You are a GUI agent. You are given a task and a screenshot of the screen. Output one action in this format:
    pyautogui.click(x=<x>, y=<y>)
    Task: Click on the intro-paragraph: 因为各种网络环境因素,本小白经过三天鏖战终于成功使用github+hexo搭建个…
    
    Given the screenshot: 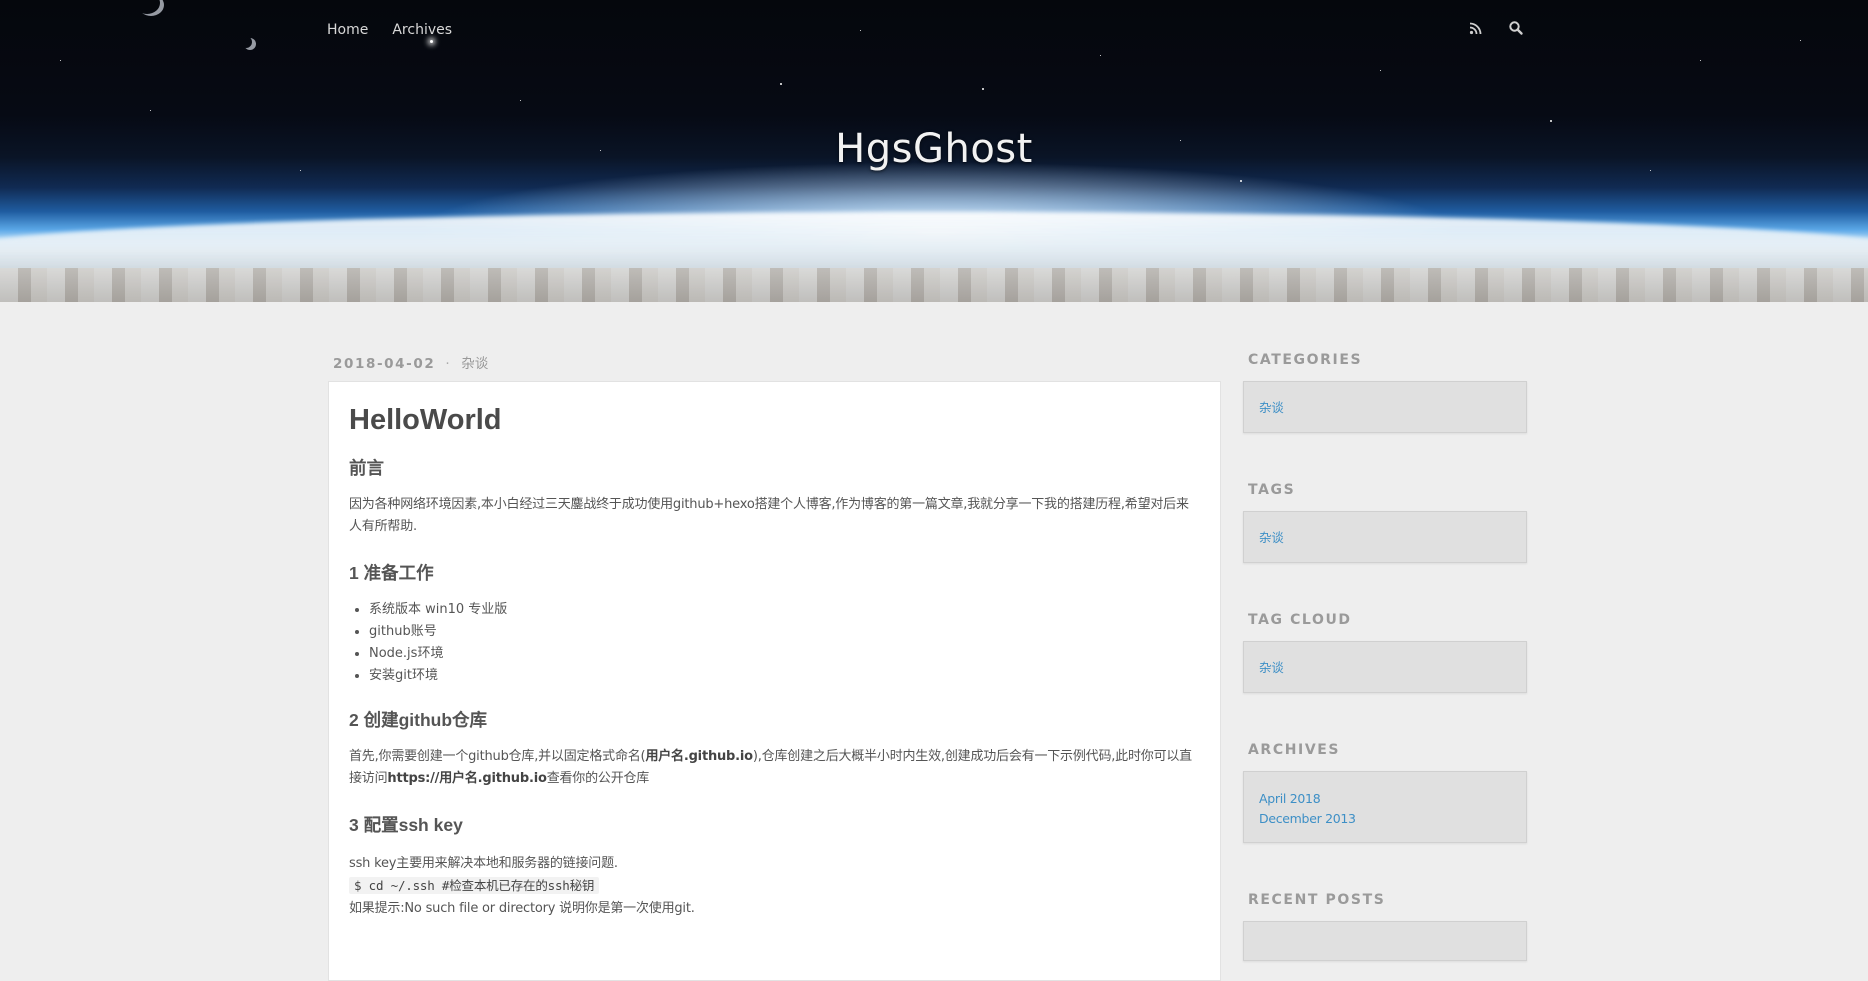 What is the action you would take?
    pyautogui.click(x=769, y=515)
    